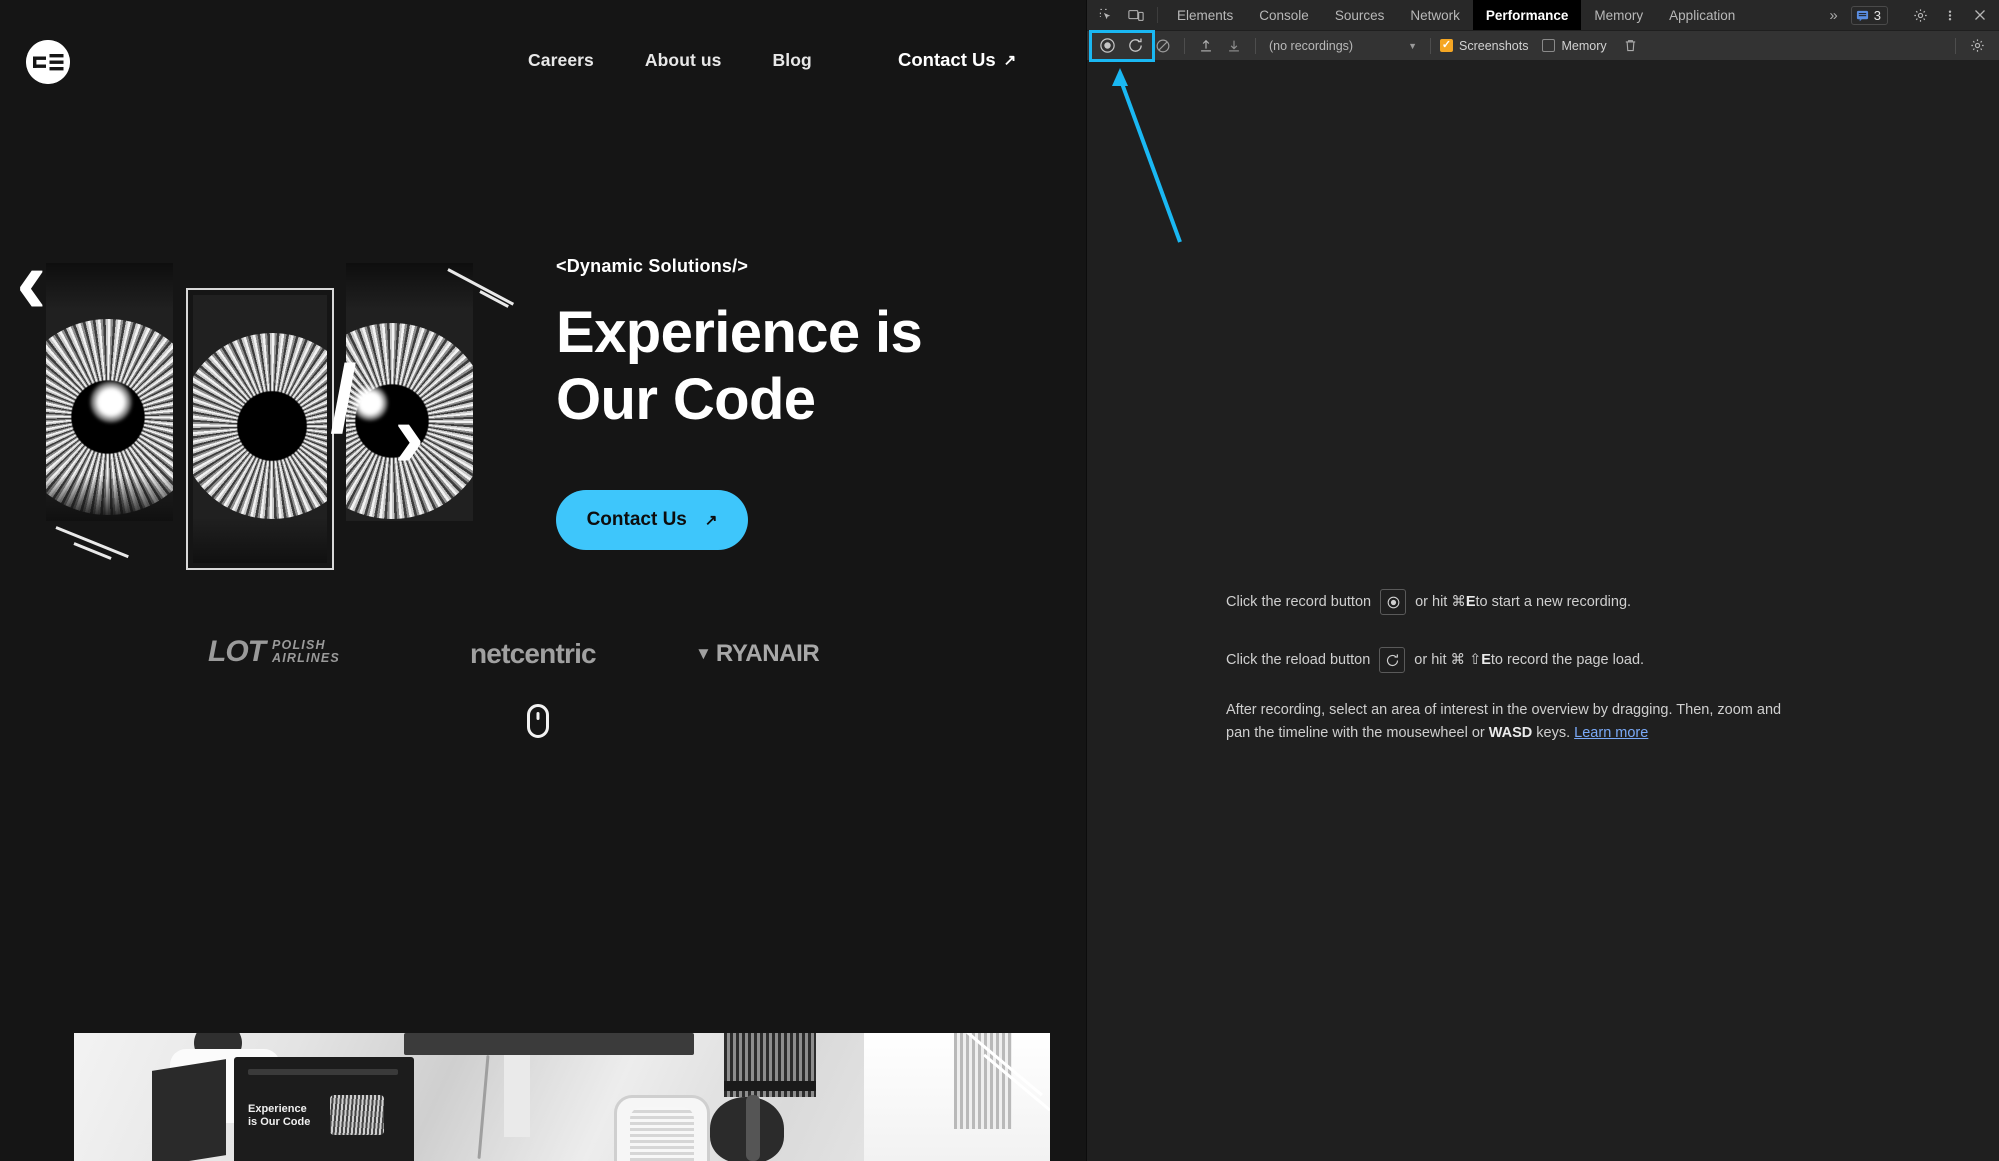 The image size is (1999, 1161). What do you see at coordinates (1205, 15) in the screenshot?
I see `tab-elements: Elements` at bounding box center [1205, 15].